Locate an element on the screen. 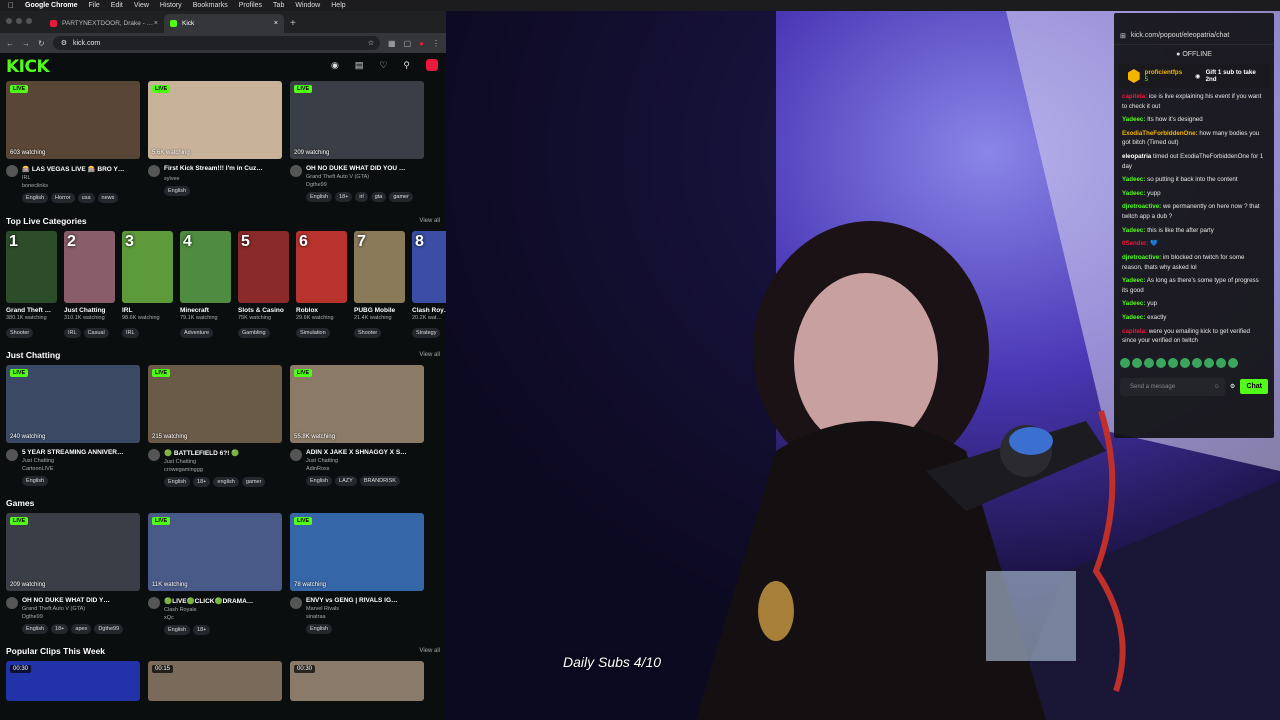 This screenshot has width=1280, height=720. stream-thumbnail: LIVE 78 watching is located at coordinates (357, 552).